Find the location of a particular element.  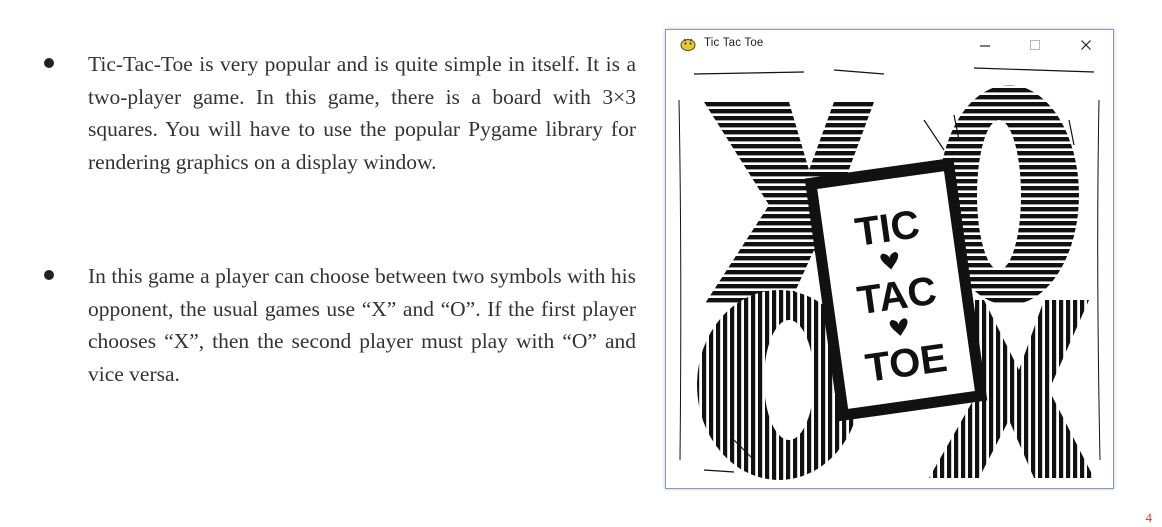

maximize-icon is located at coordinates (1035, 45).